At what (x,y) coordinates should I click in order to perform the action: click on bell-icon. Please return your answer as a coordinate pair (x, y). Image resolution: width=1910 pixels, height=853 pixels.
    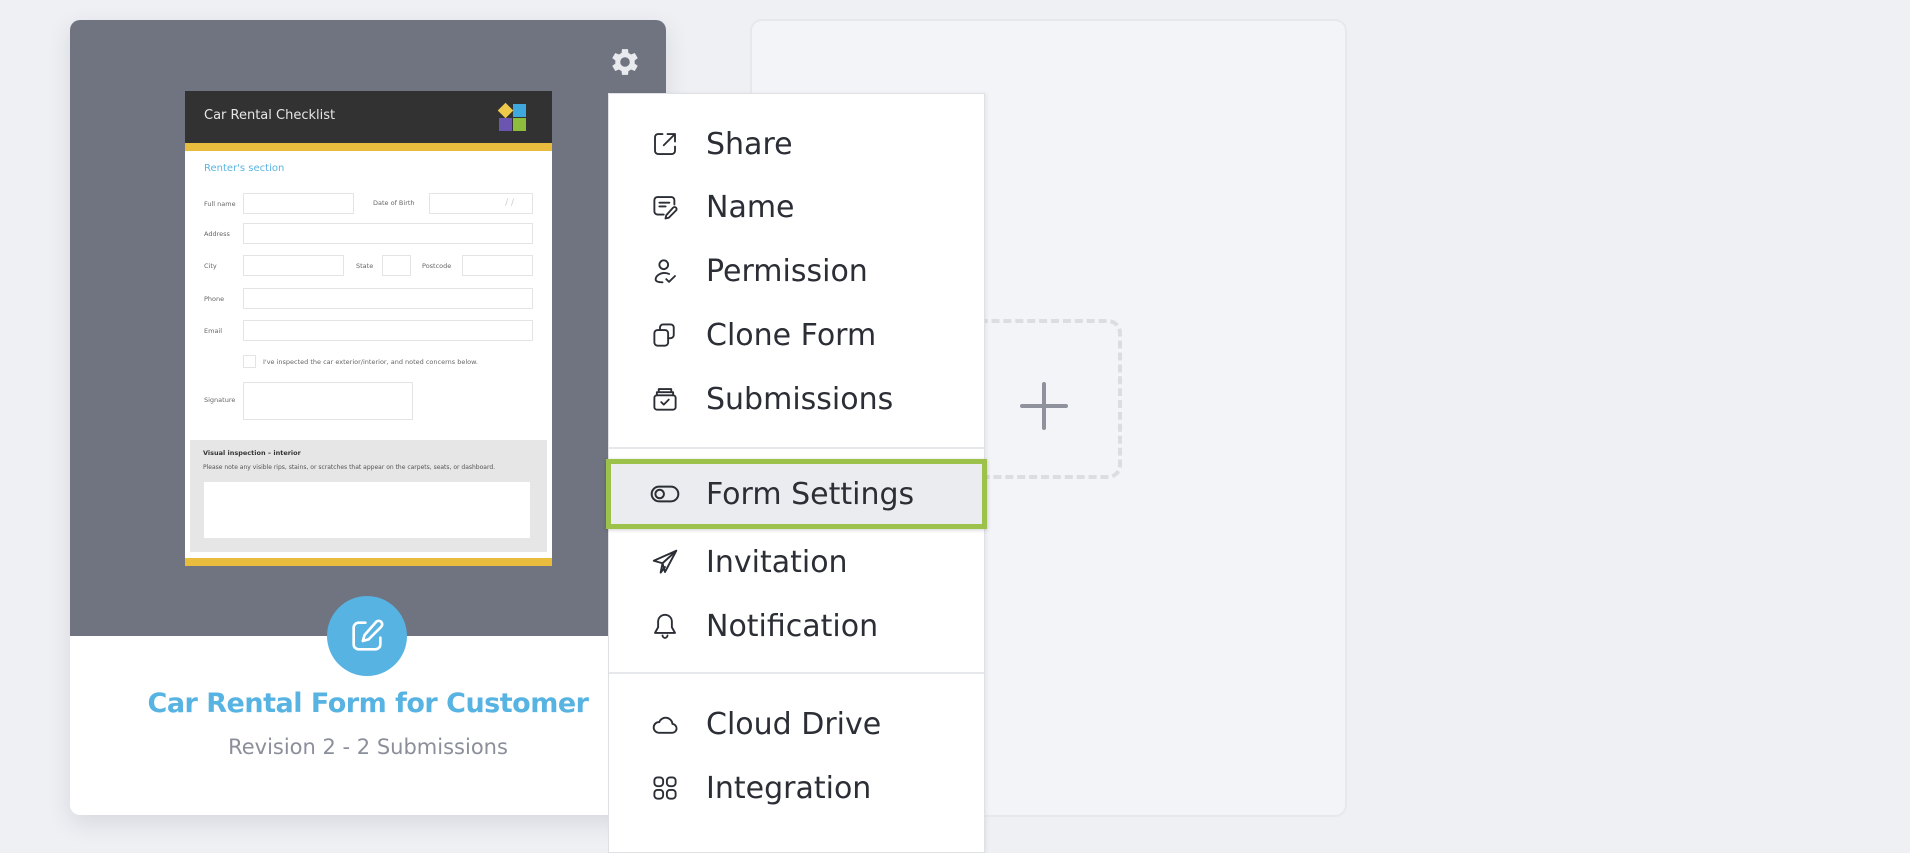
    Looking at the image, I should click on (665, 626).